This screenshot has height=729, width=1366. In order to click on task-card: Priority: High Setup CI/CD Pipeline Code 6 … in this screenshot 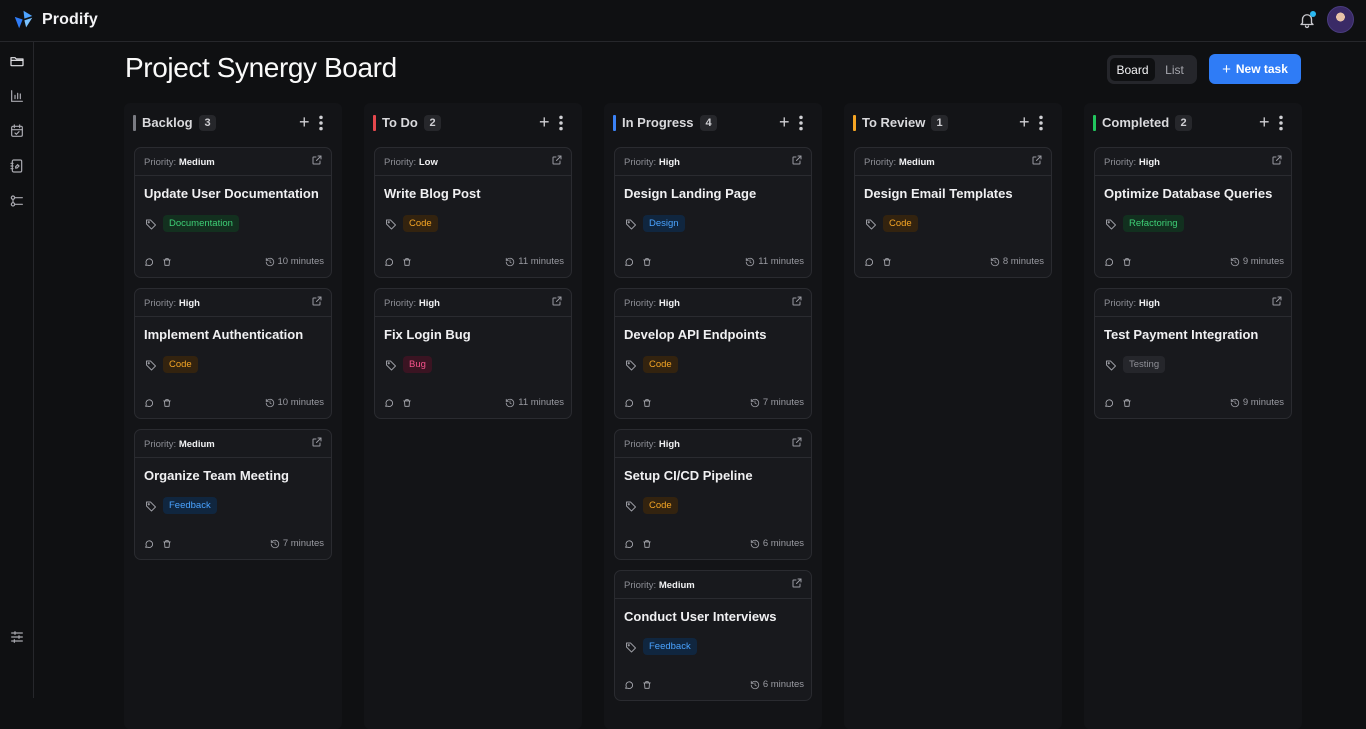, I will do `click(713, 494)`.